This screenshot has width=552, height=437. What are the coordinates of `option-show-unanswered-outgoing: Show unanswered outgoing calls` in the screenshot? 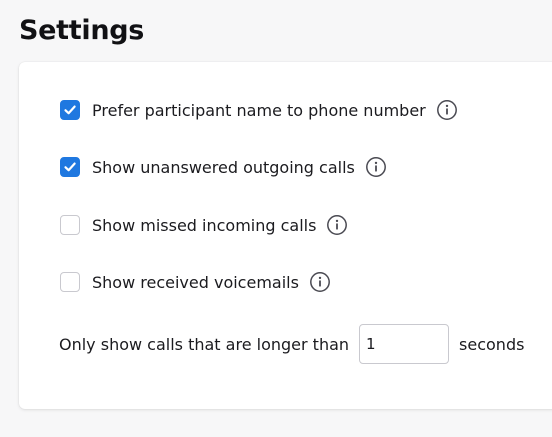 It's located at (223, 167).